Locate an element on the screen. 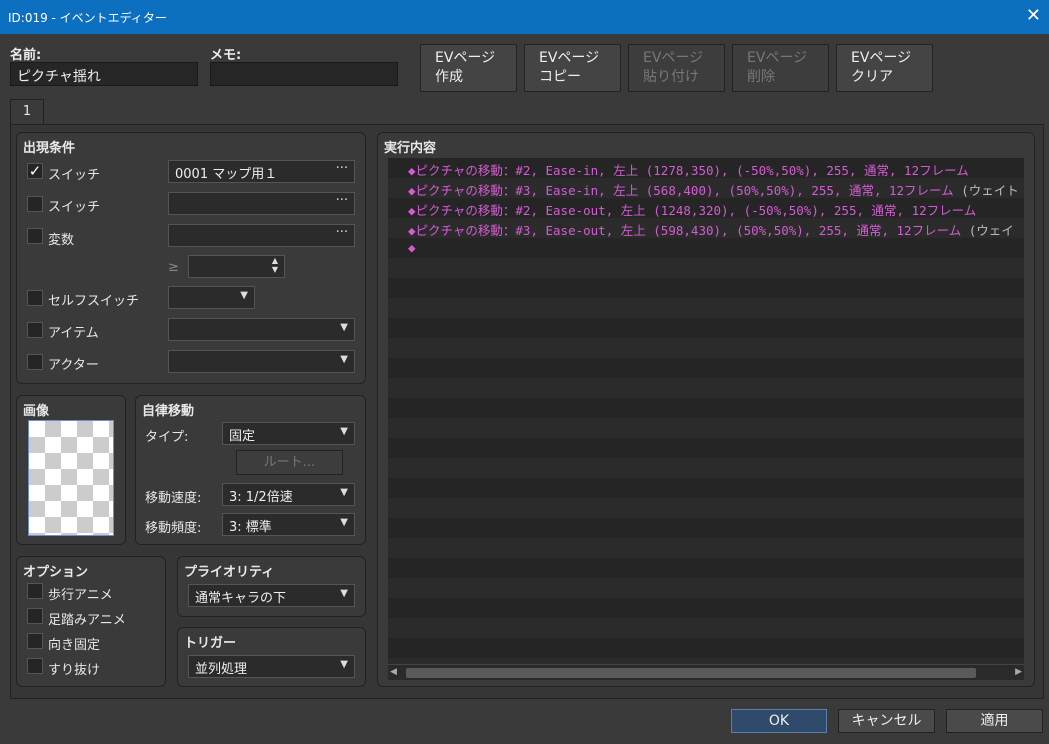 The height and width of the screenshot is (744, 1049). create-page-button: EVページ 作成 is located at coordinates (468, 68).